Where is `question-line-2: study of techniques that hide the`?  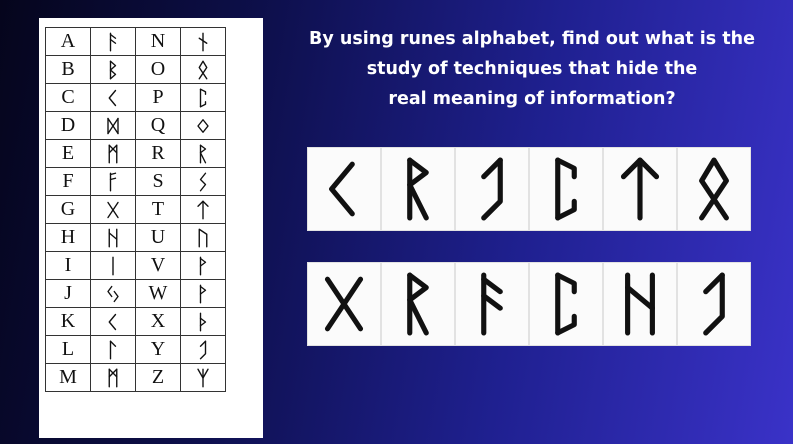 question-line-2: study of techniques that hide the is located at coordinates (532, 69).